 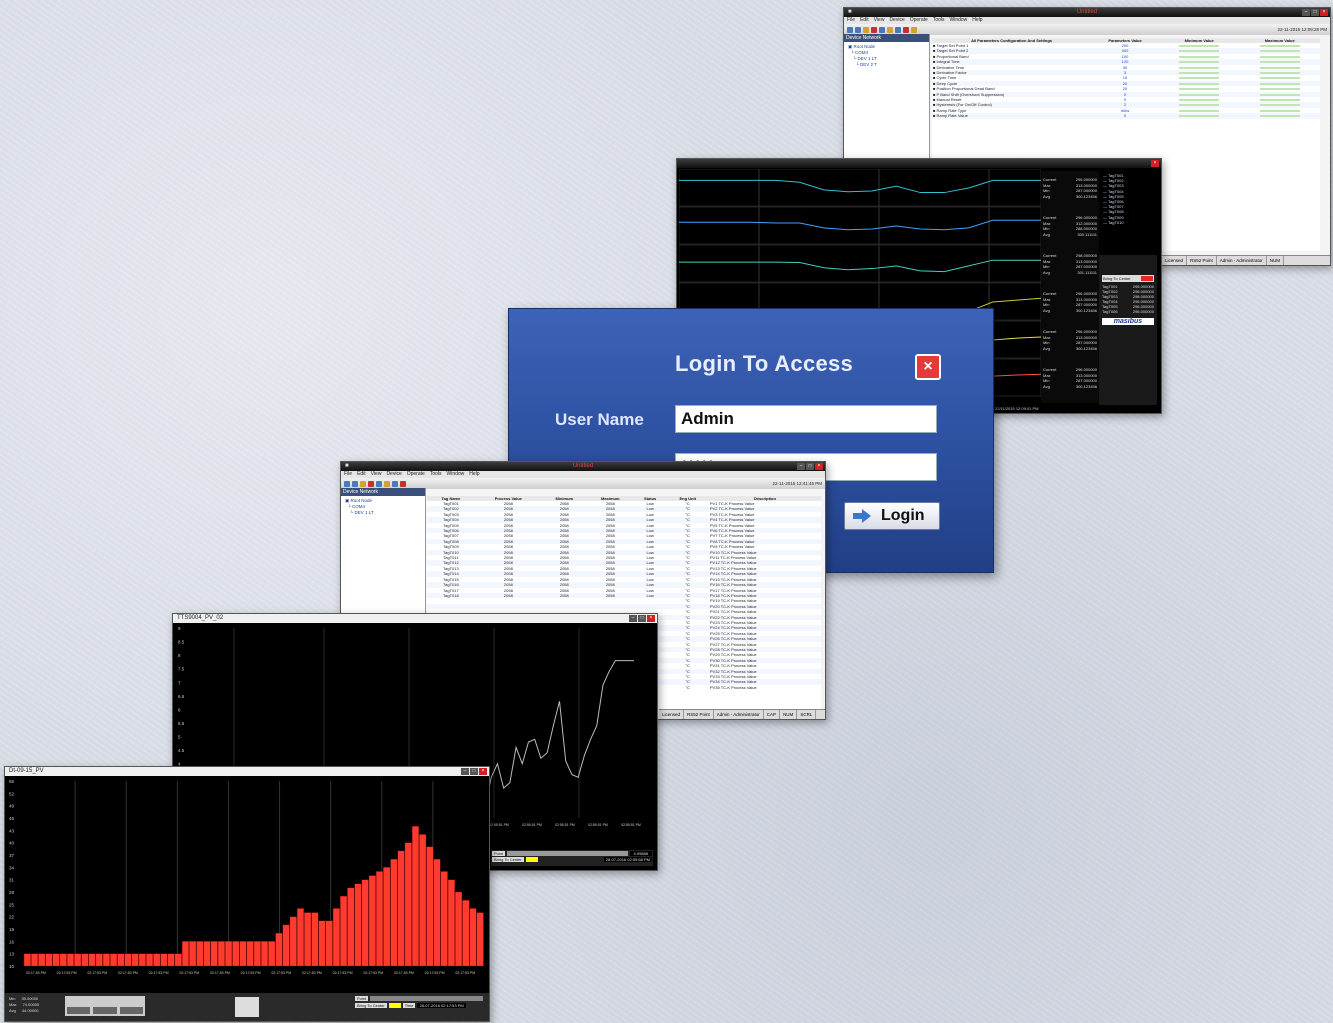 What do you see at coordinates (12, 806) in the screenshot?
I see `y-tick-label: 49` at bounding box center [12, 806].